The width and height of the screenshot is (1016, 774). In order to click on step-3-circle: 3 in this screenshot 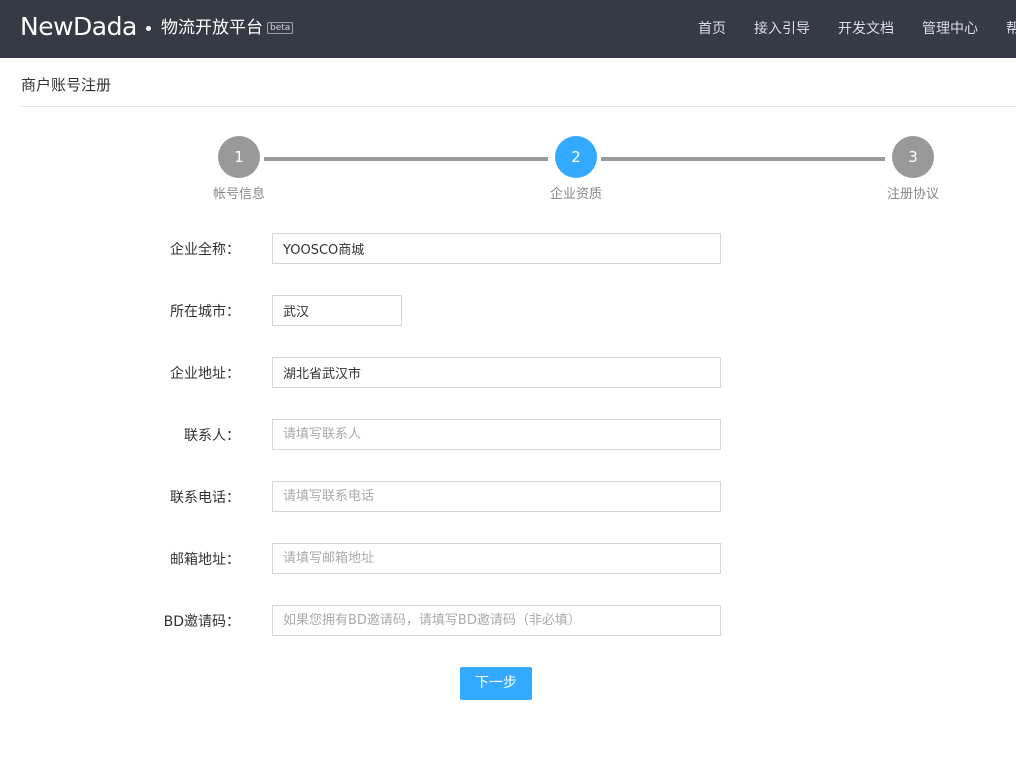, I will do `click(913, 157)`.